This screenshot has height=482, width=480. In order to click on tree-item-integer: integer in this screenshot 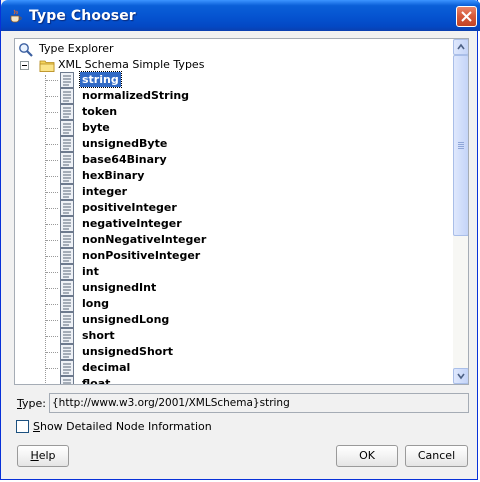, I will do `click(146, 192)`.